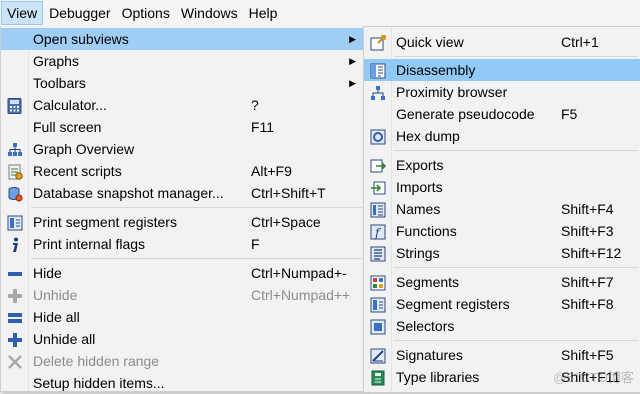 The height and width of the screenshot is (394, 640). Describe the element at coordinates (182, 61) in the screenshot. I see `menu-item-graphs: Graphs ▶` at that location.